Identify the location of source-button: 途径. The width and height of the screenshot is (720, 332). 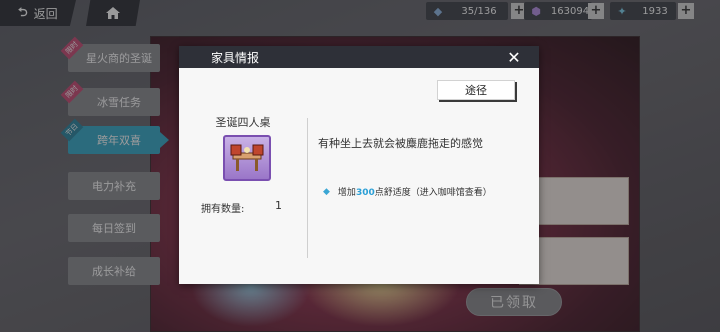
(476, 90).